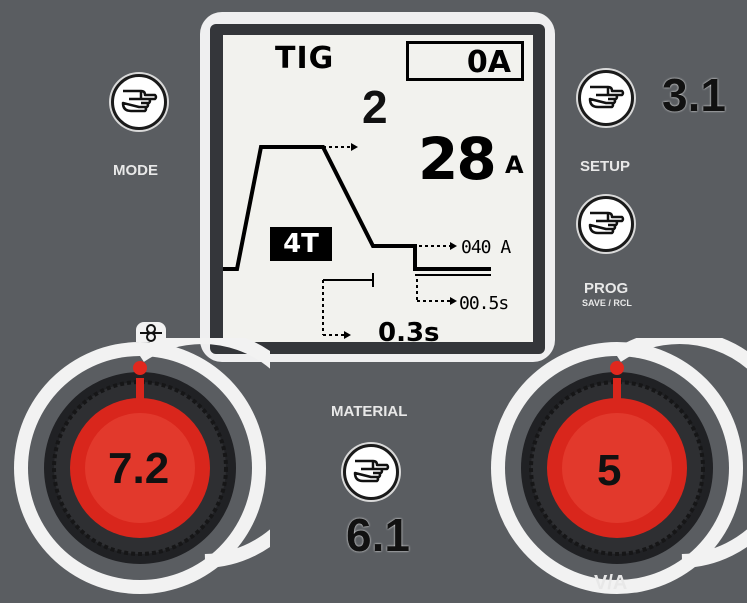 Image resolution: width=747 pixels, height=603 pixels. Describe the element at coordinates (301, 244) in the screenshot. I see `trigger-mode-badge: 4T` at that location.